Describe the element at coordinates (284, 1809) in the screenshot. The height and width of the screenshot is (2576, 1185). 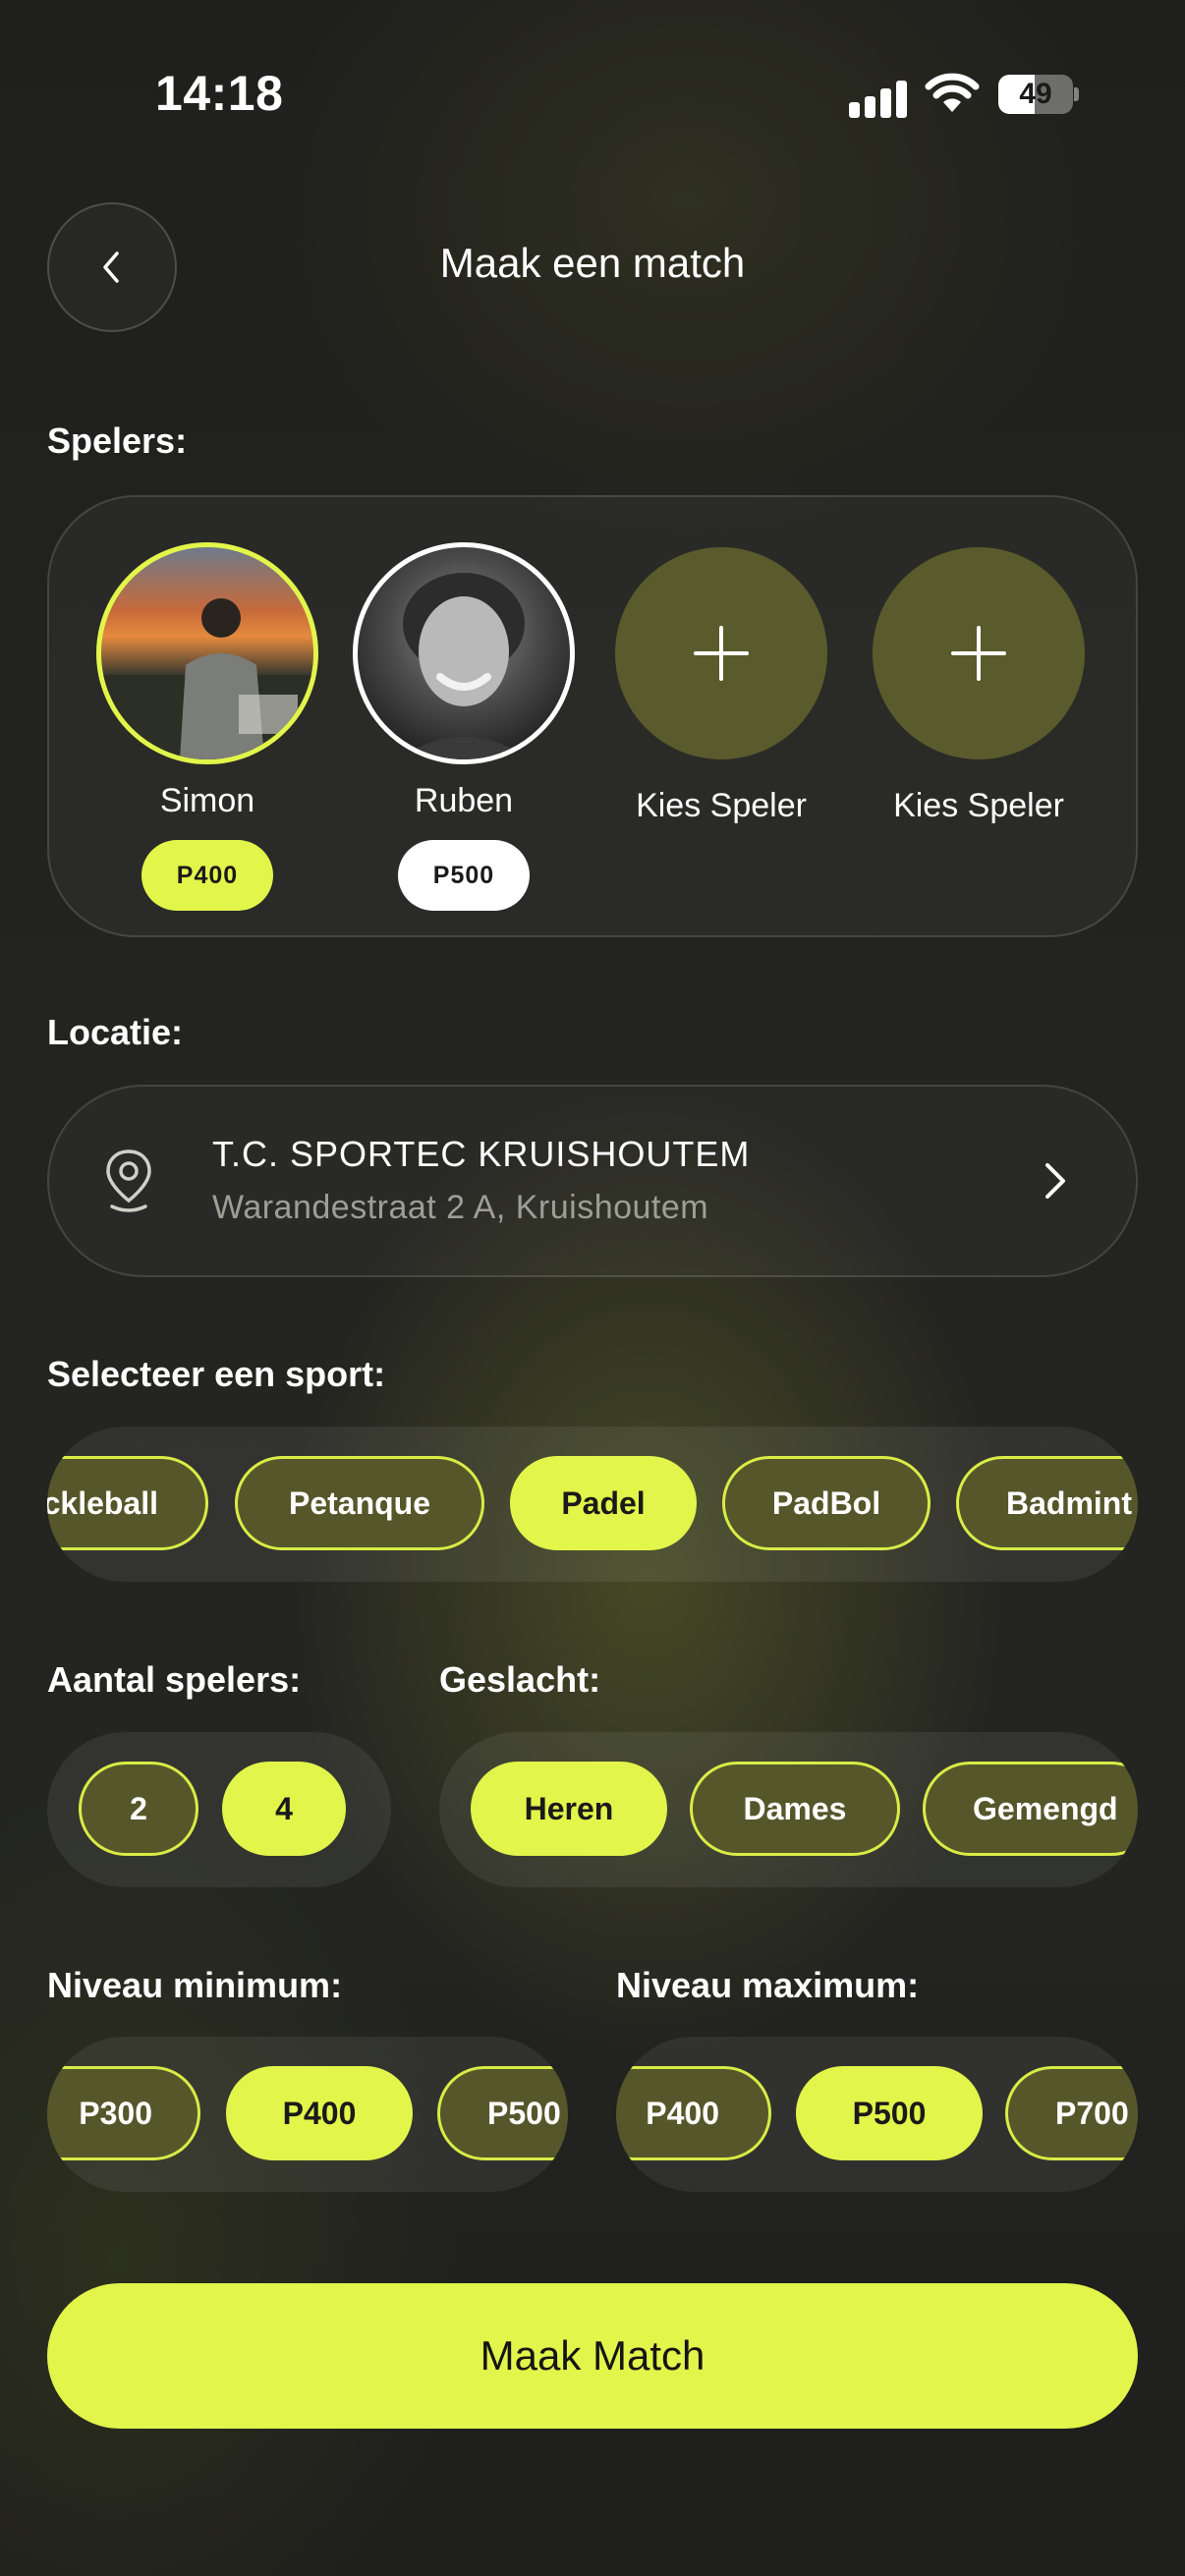
I see `player-count-chip-4: 4` at that location.